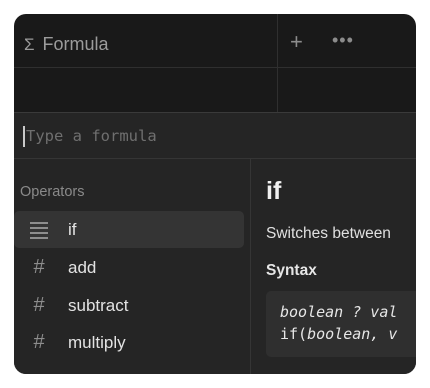  What do you see at coordinates (277, 63) in the screenshot?
I see `column-divider` at bounding box center [277, 63].